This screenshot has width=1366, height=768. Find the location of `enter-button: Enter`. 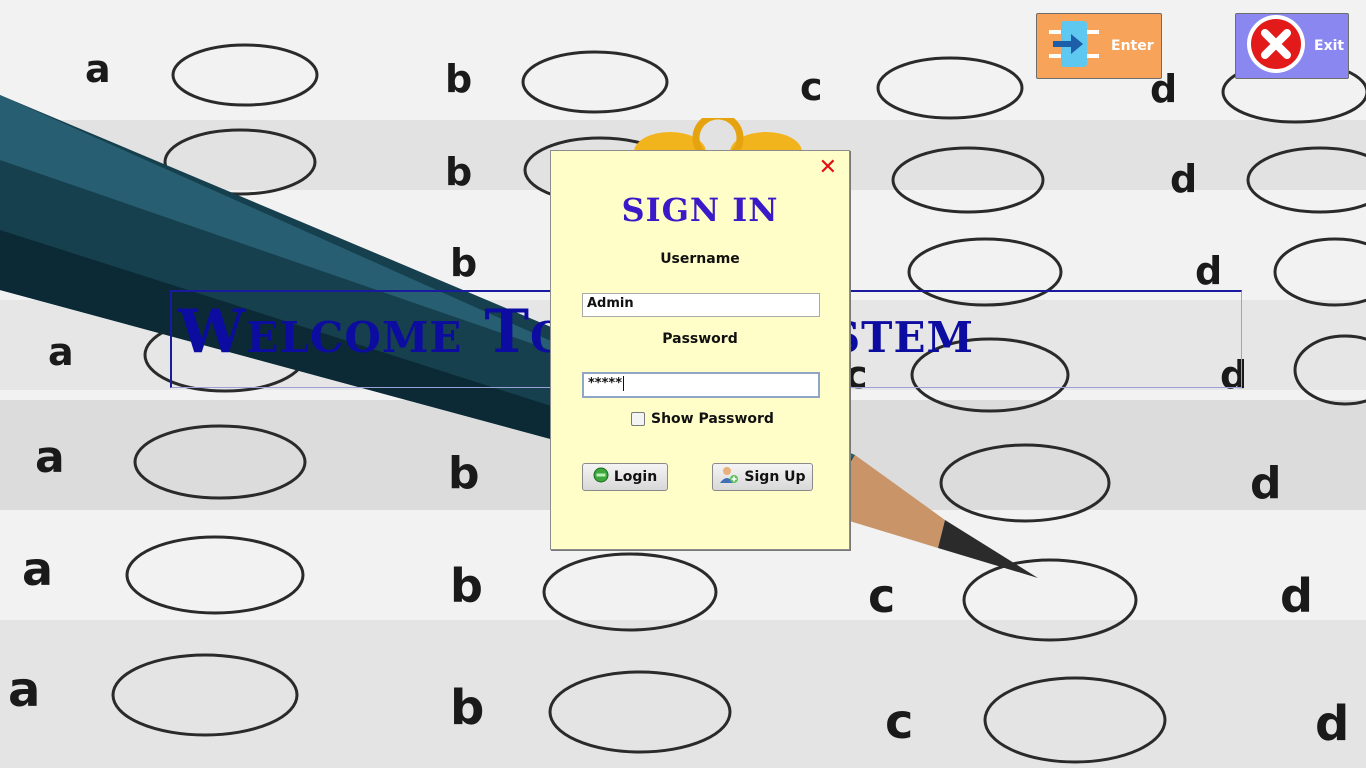

enter-button: Enter is located at coordinates (1099, 46).